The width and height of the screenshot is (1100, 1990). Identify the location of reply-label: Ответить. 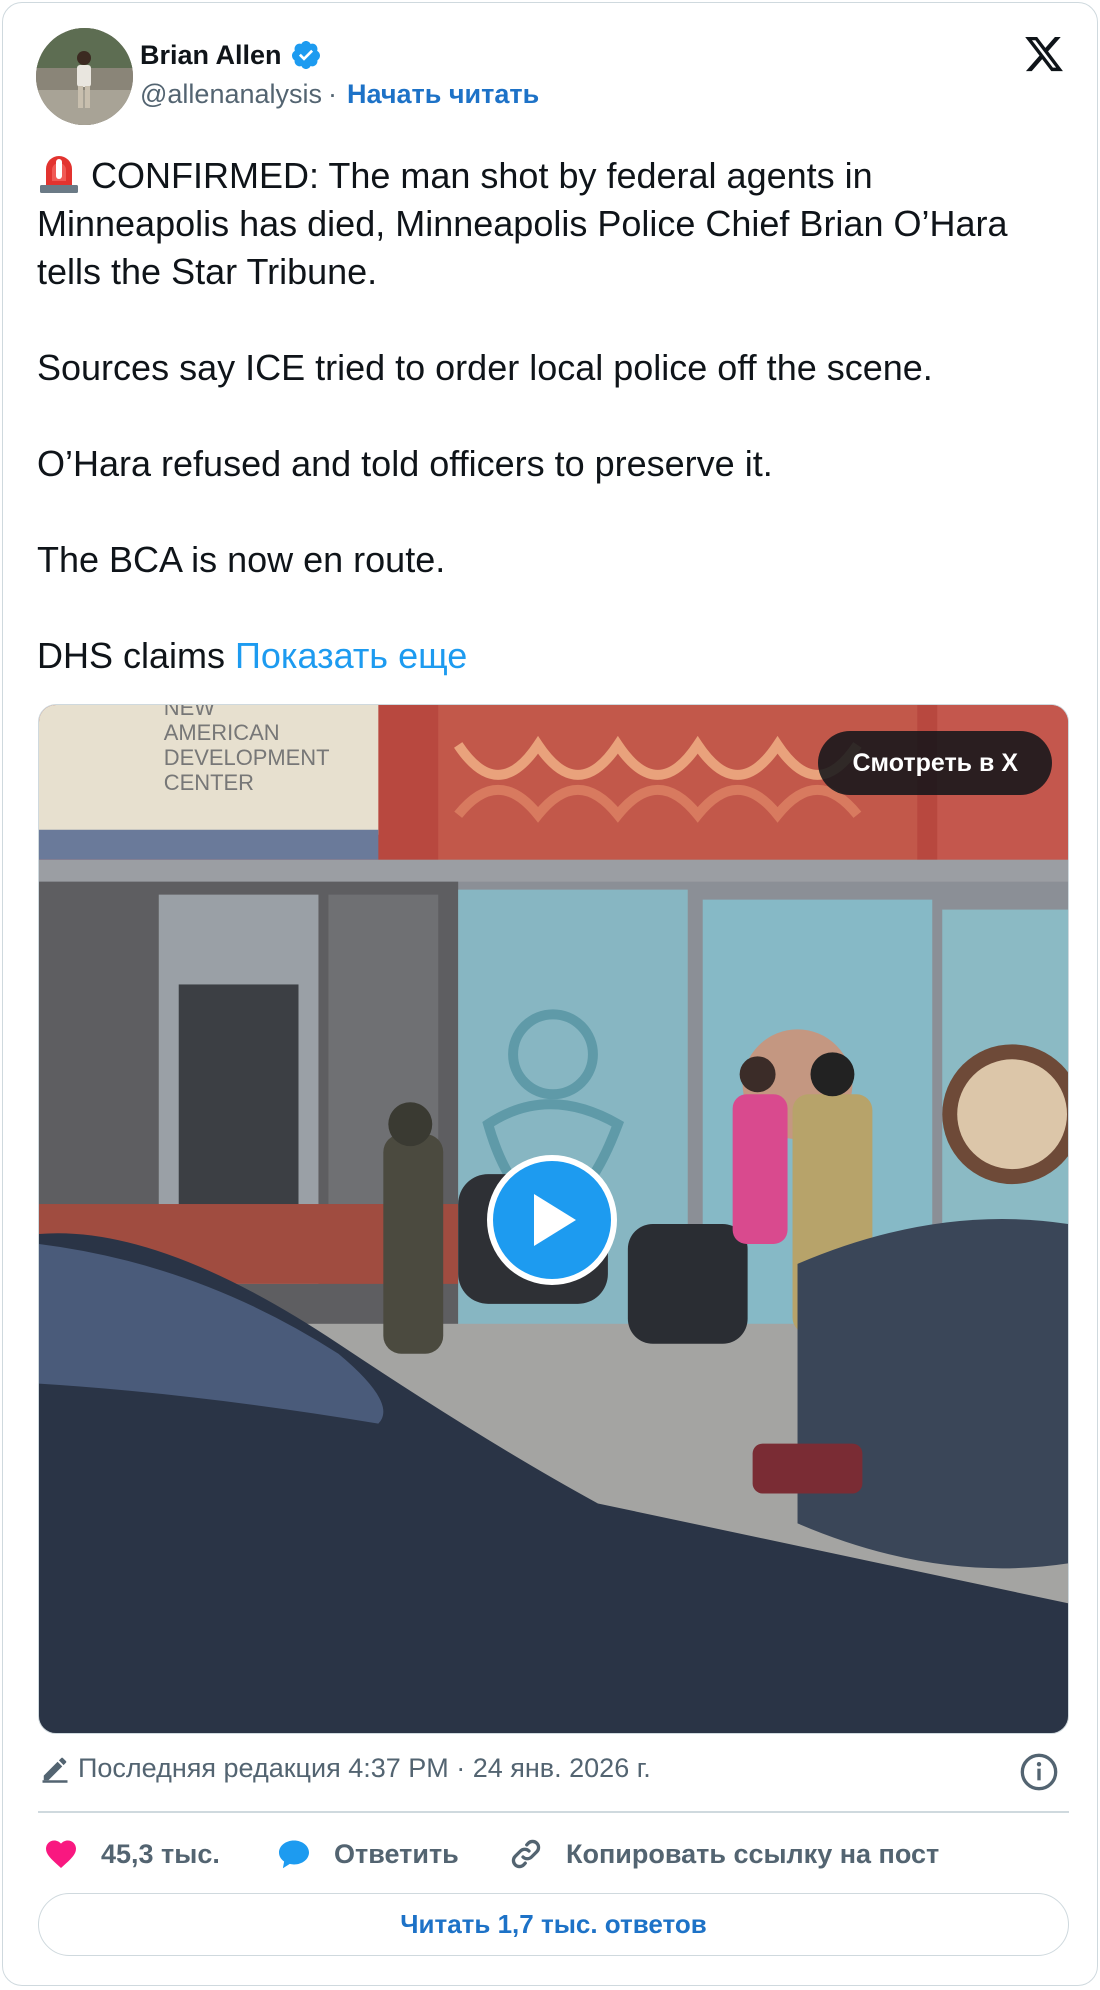
(396, 1854).